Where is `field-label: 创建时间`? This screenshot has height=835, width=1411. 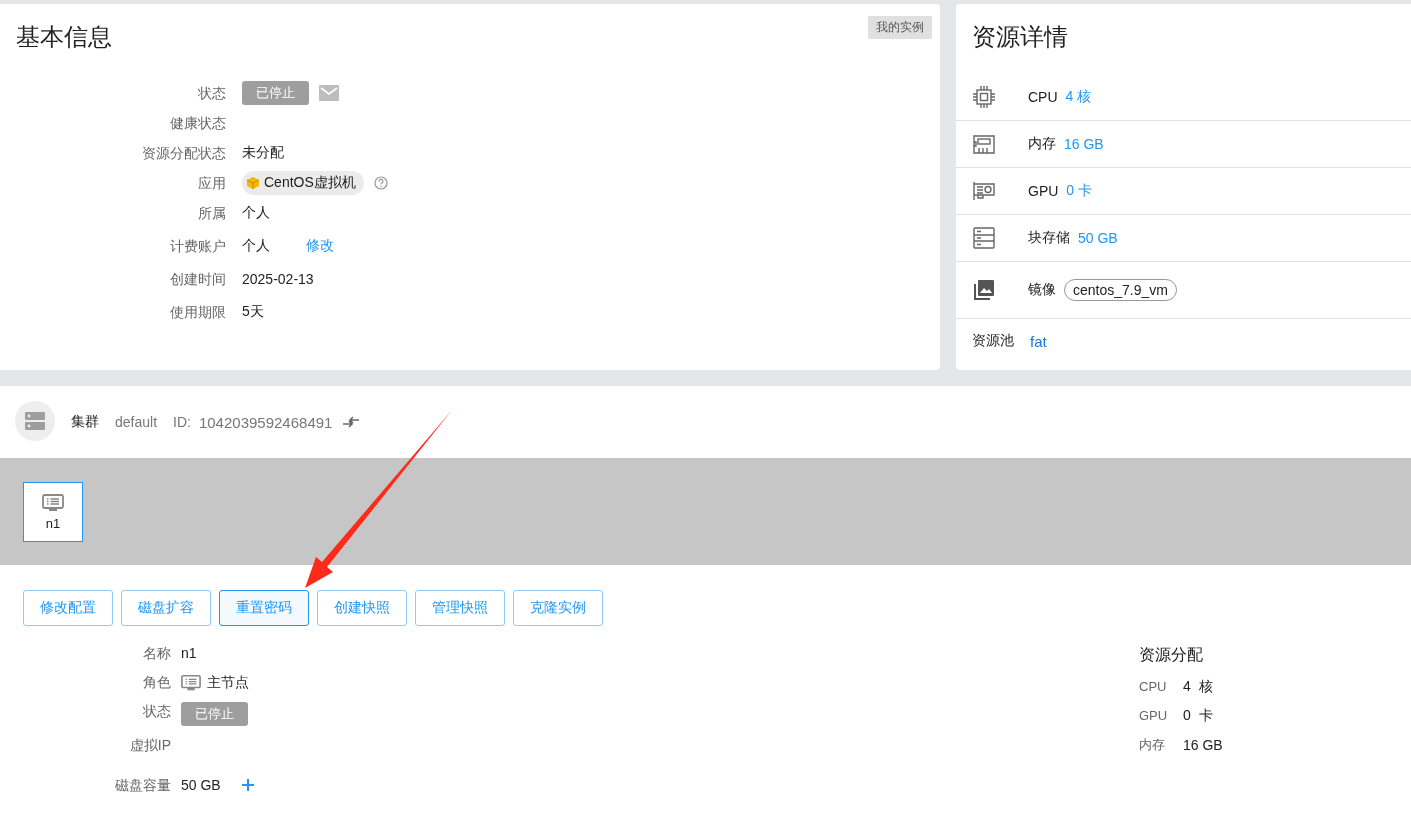
field-label: 创建时间 is located at coordinates (197, 279).